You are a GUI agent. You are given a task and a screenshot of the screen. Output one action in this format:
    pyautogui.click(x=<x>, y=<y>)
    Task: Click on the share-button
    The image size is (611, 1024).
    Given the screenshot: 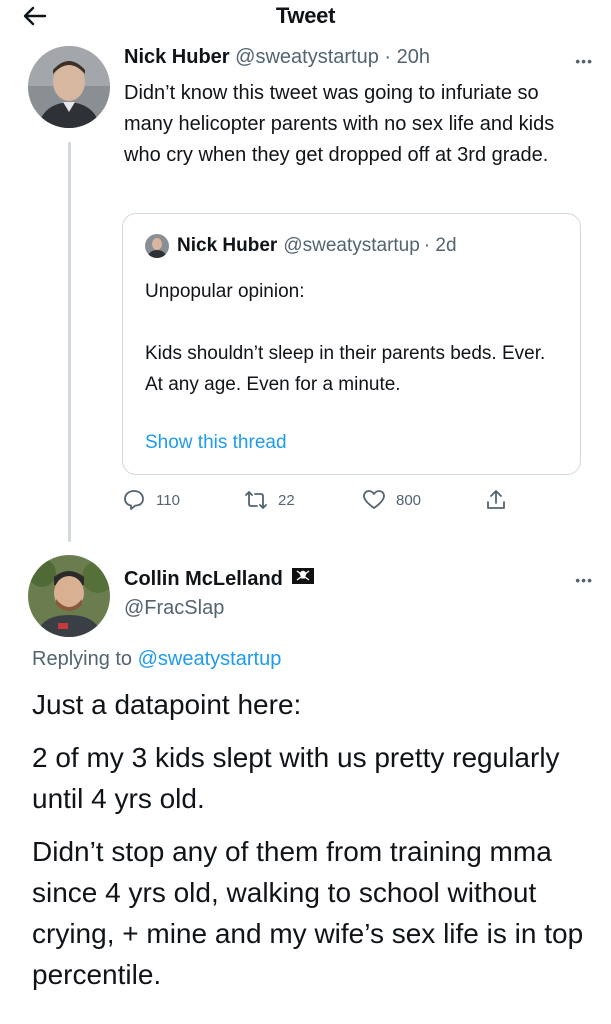 What is the action you would take?
    pyautogui.click(x=501, y=500)
    